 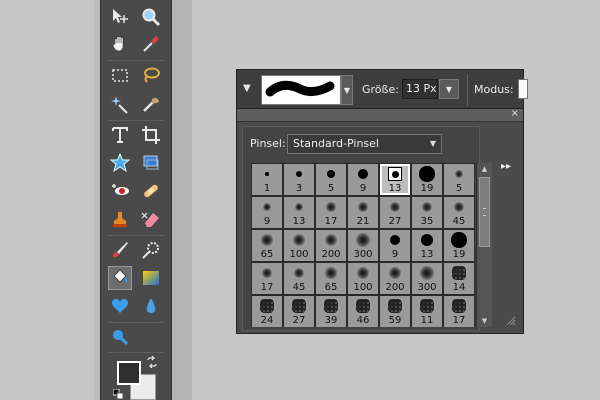 What do you see at coordinates (120, 44) in the screenshot?
I see `hand-icon` at bounding box center [120, 44].